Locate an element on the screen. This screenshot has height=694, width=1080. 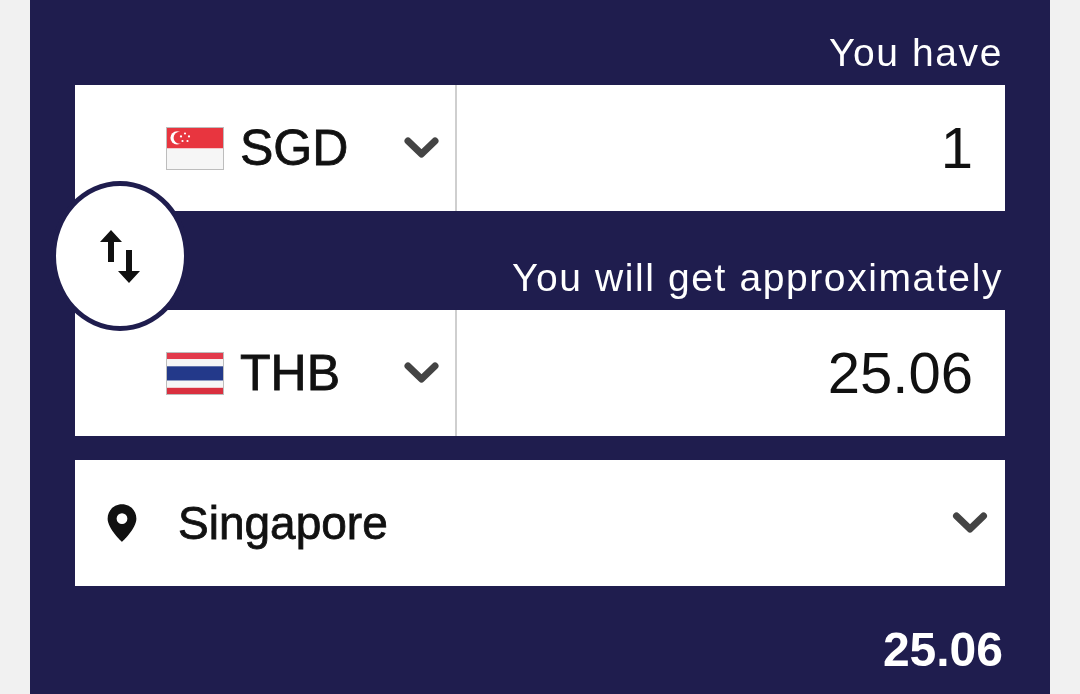
field-label: You will get approximately is located at coordinates (757, 278).